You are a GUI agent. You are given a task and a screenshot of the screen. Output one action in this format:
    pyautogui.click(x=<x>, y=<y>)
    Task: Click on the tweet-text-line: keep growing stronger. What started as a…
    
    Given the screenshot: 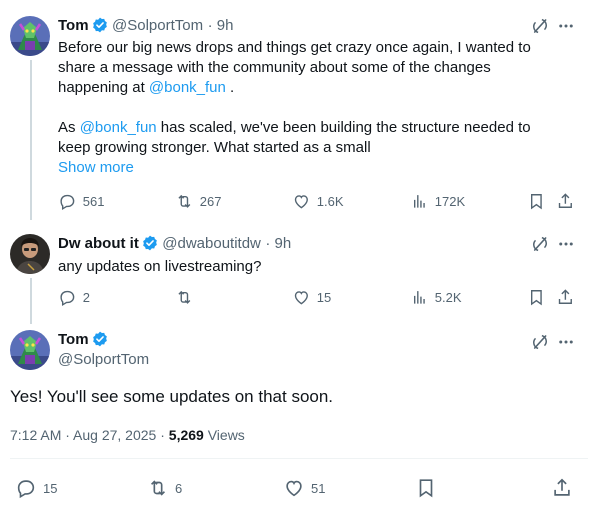 What is the action you would take?
    pyautogui.click(x=214, y=147)
    